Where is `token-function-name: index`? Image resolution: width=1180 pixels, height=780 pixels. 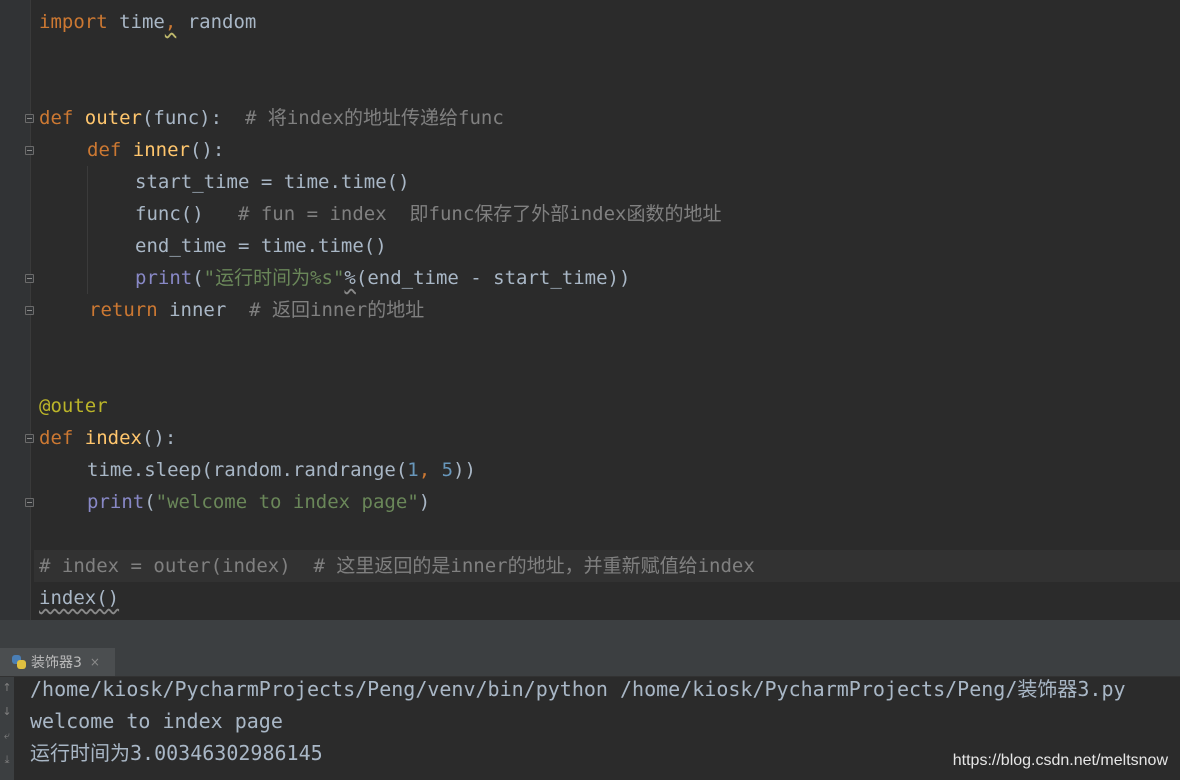 token-function-name: index is located at coordinates (113, 438).